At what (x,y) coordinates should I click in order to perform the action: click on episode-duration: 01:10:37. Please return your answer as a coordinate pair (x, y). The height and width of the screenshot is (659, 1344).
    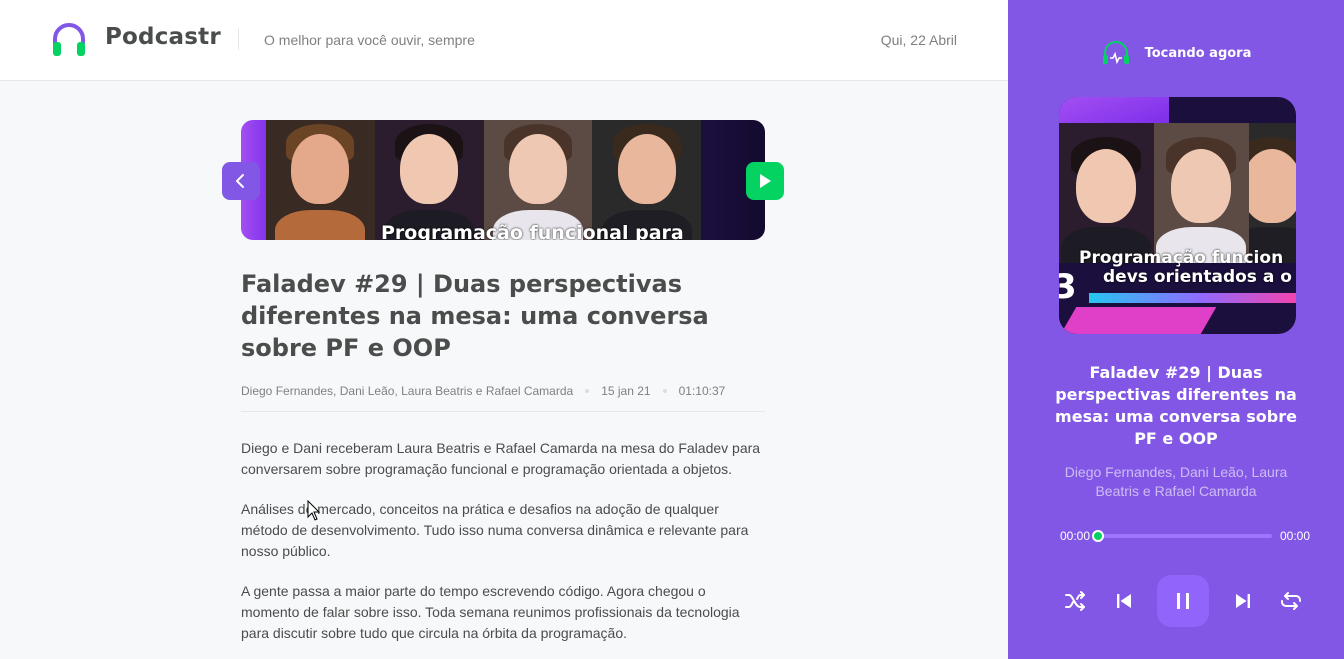
    Looking at the image, I should click on (702, 391).